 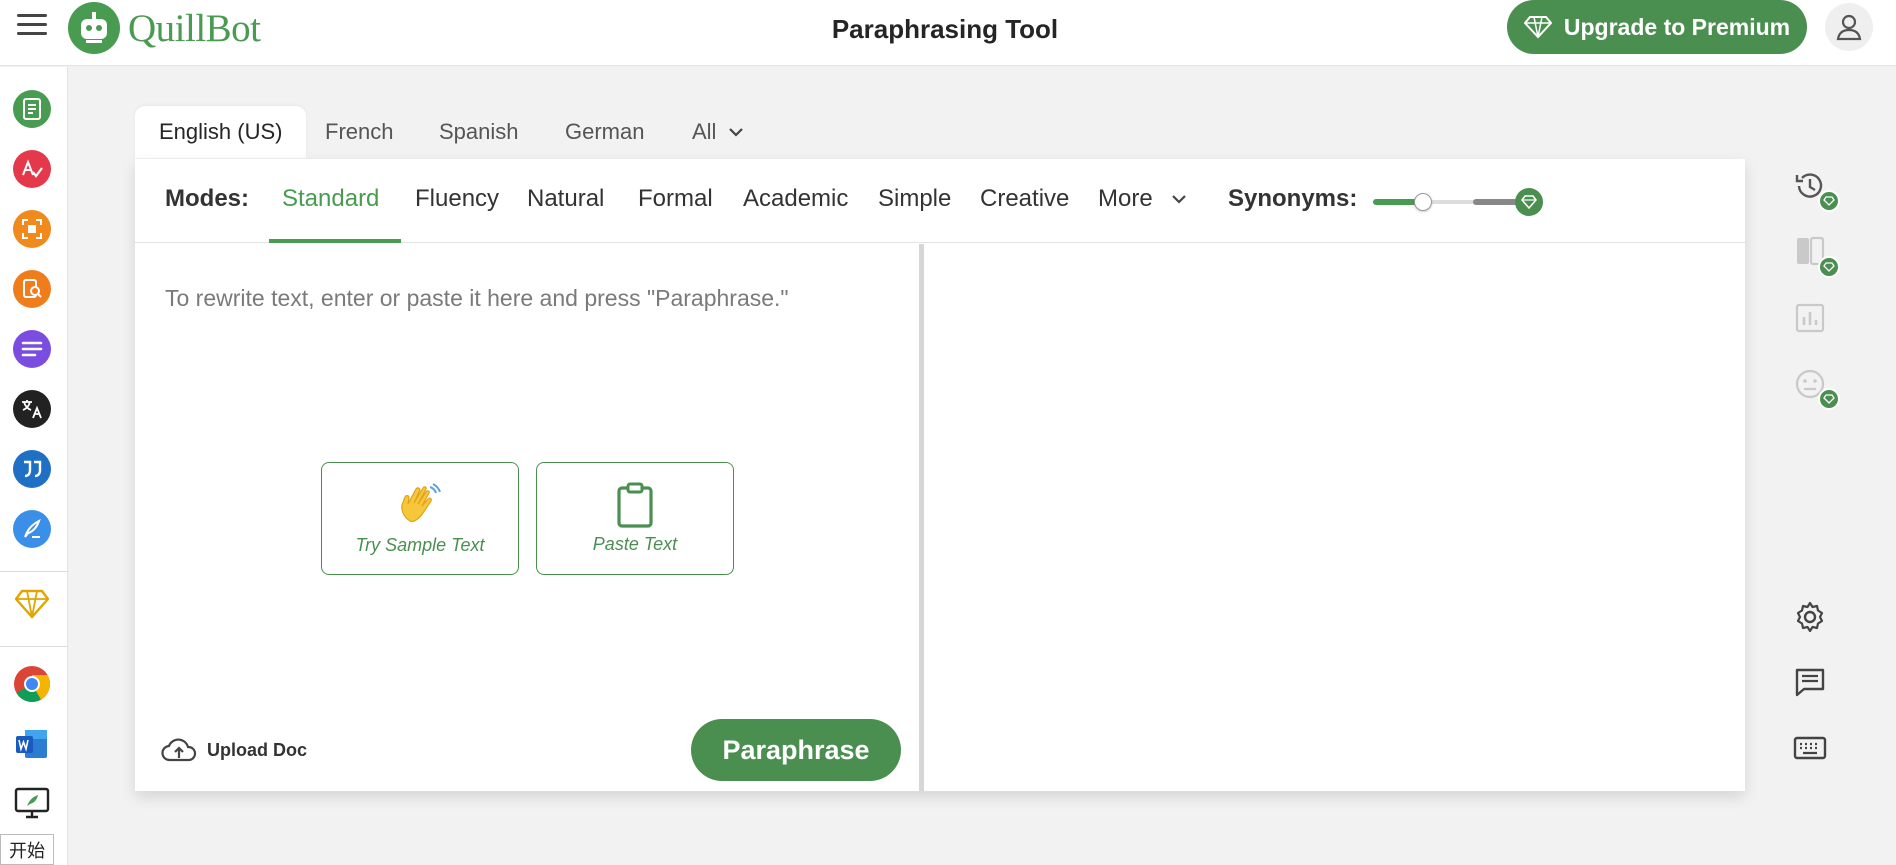 What do you see at coordinates (1423, 202) in the screenshot?
I see `slider-thumb` at bounding box center [1423, 202].